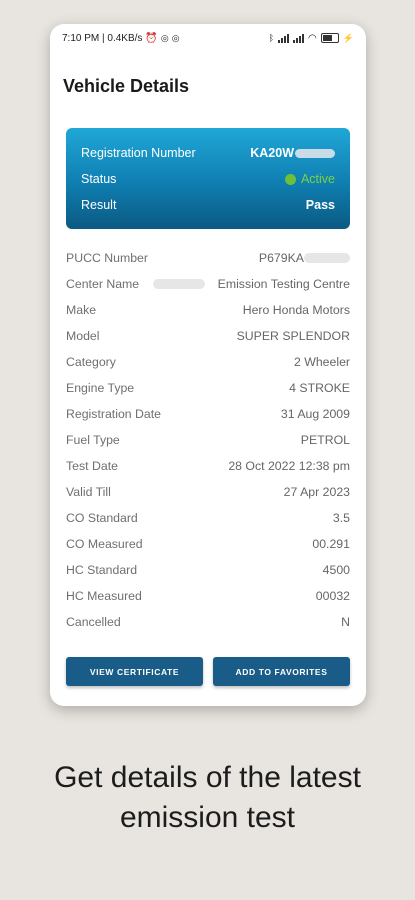 This screenshot has height=900, width=415. Describe the element at coordinates (93, 440) in the screenshot. I see `fuel-label: Fuel Type` at that location.